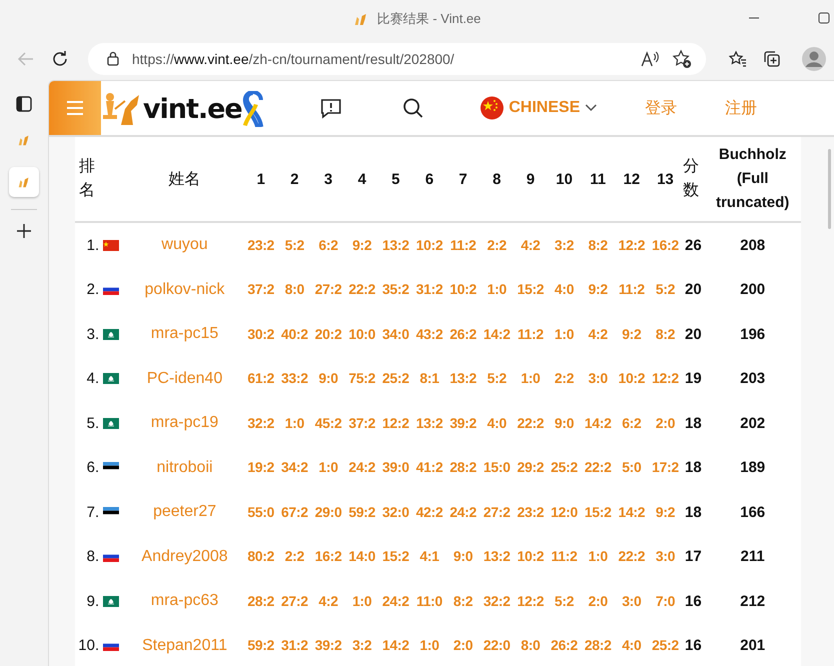 The image size is (834, 666). Describe the element at coordinates (429, 467) in the screenshot. I see `result-link: 41:2` at that location.